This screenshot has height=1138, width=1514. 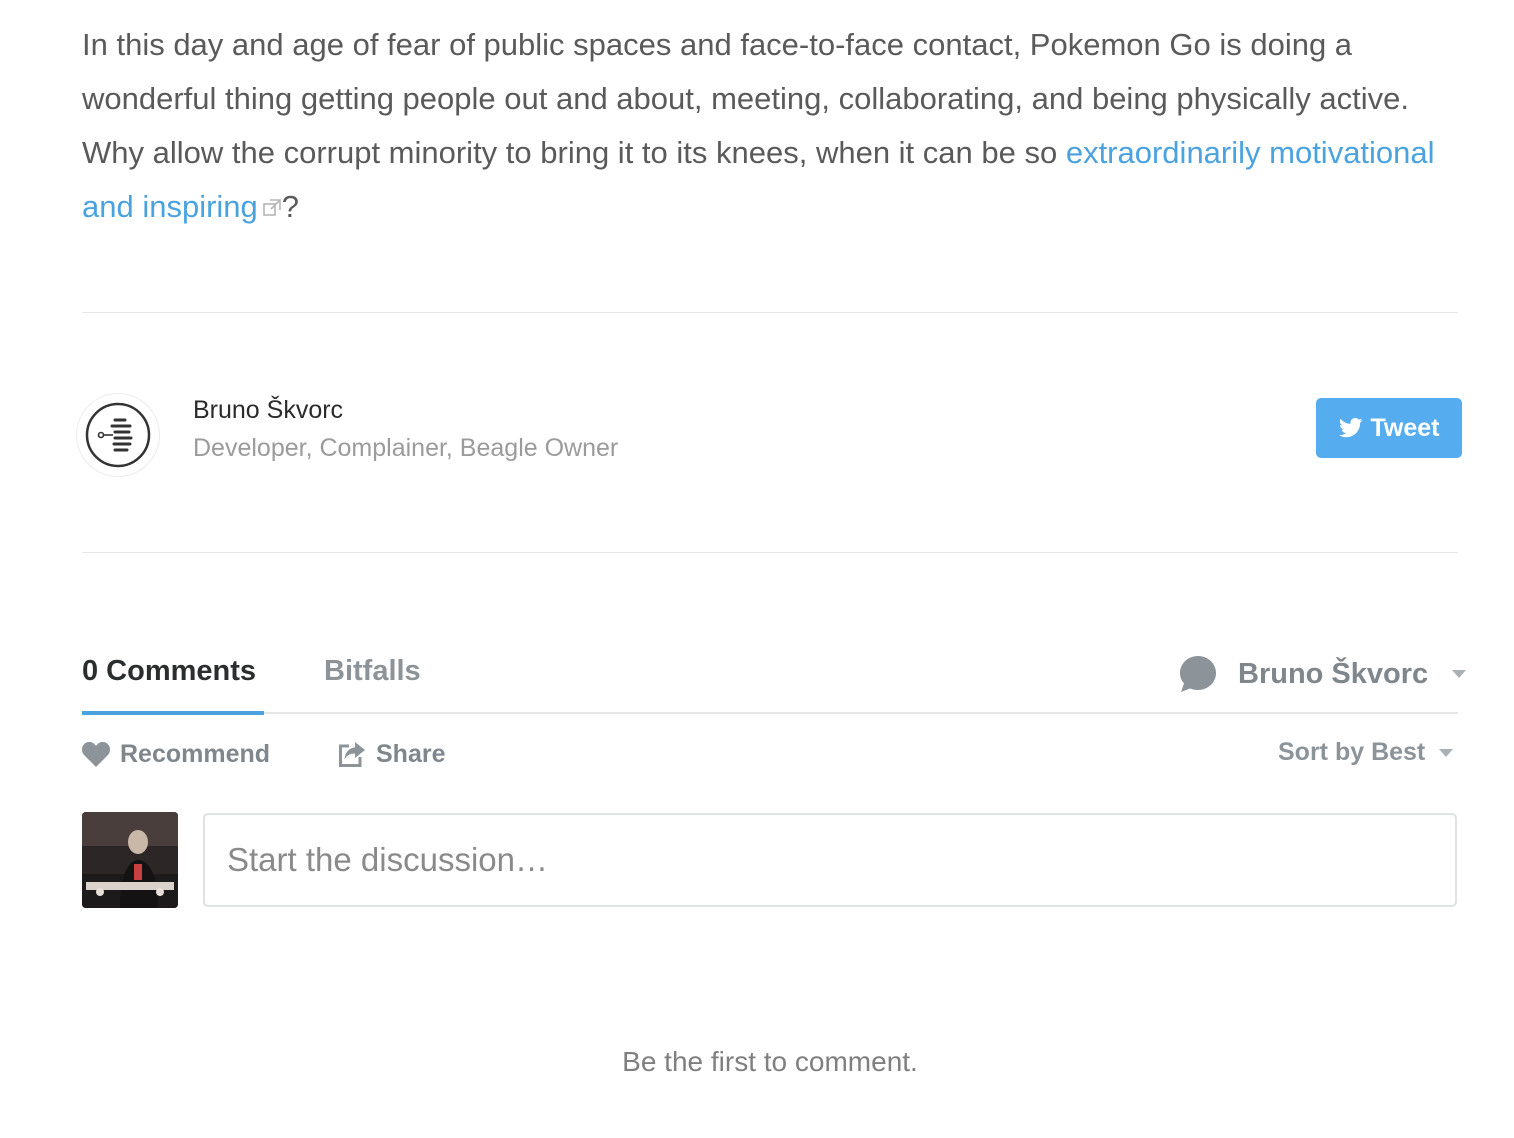 I want to click on comment-input, so click(x=830, y=860).